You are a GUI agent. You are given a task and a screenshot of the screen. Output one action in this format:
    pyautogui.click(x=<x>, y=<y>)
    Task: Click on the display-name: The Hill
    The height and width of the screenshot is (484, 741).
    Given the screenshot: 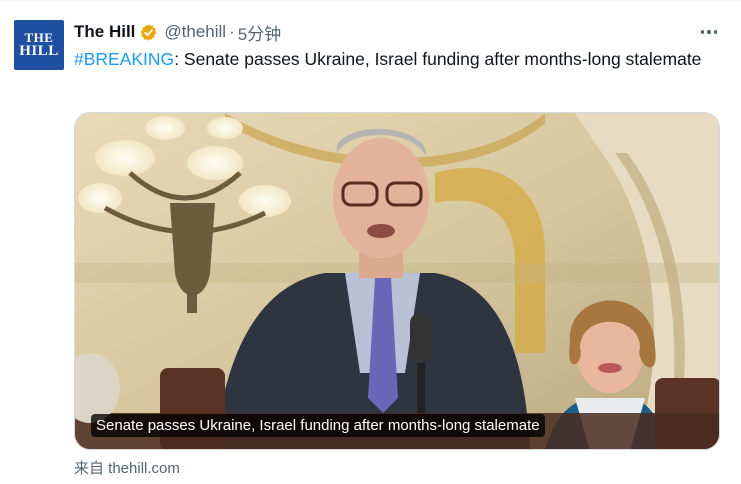 What is the action you would take?
    pyautogui.click(x=104, y=32)
    